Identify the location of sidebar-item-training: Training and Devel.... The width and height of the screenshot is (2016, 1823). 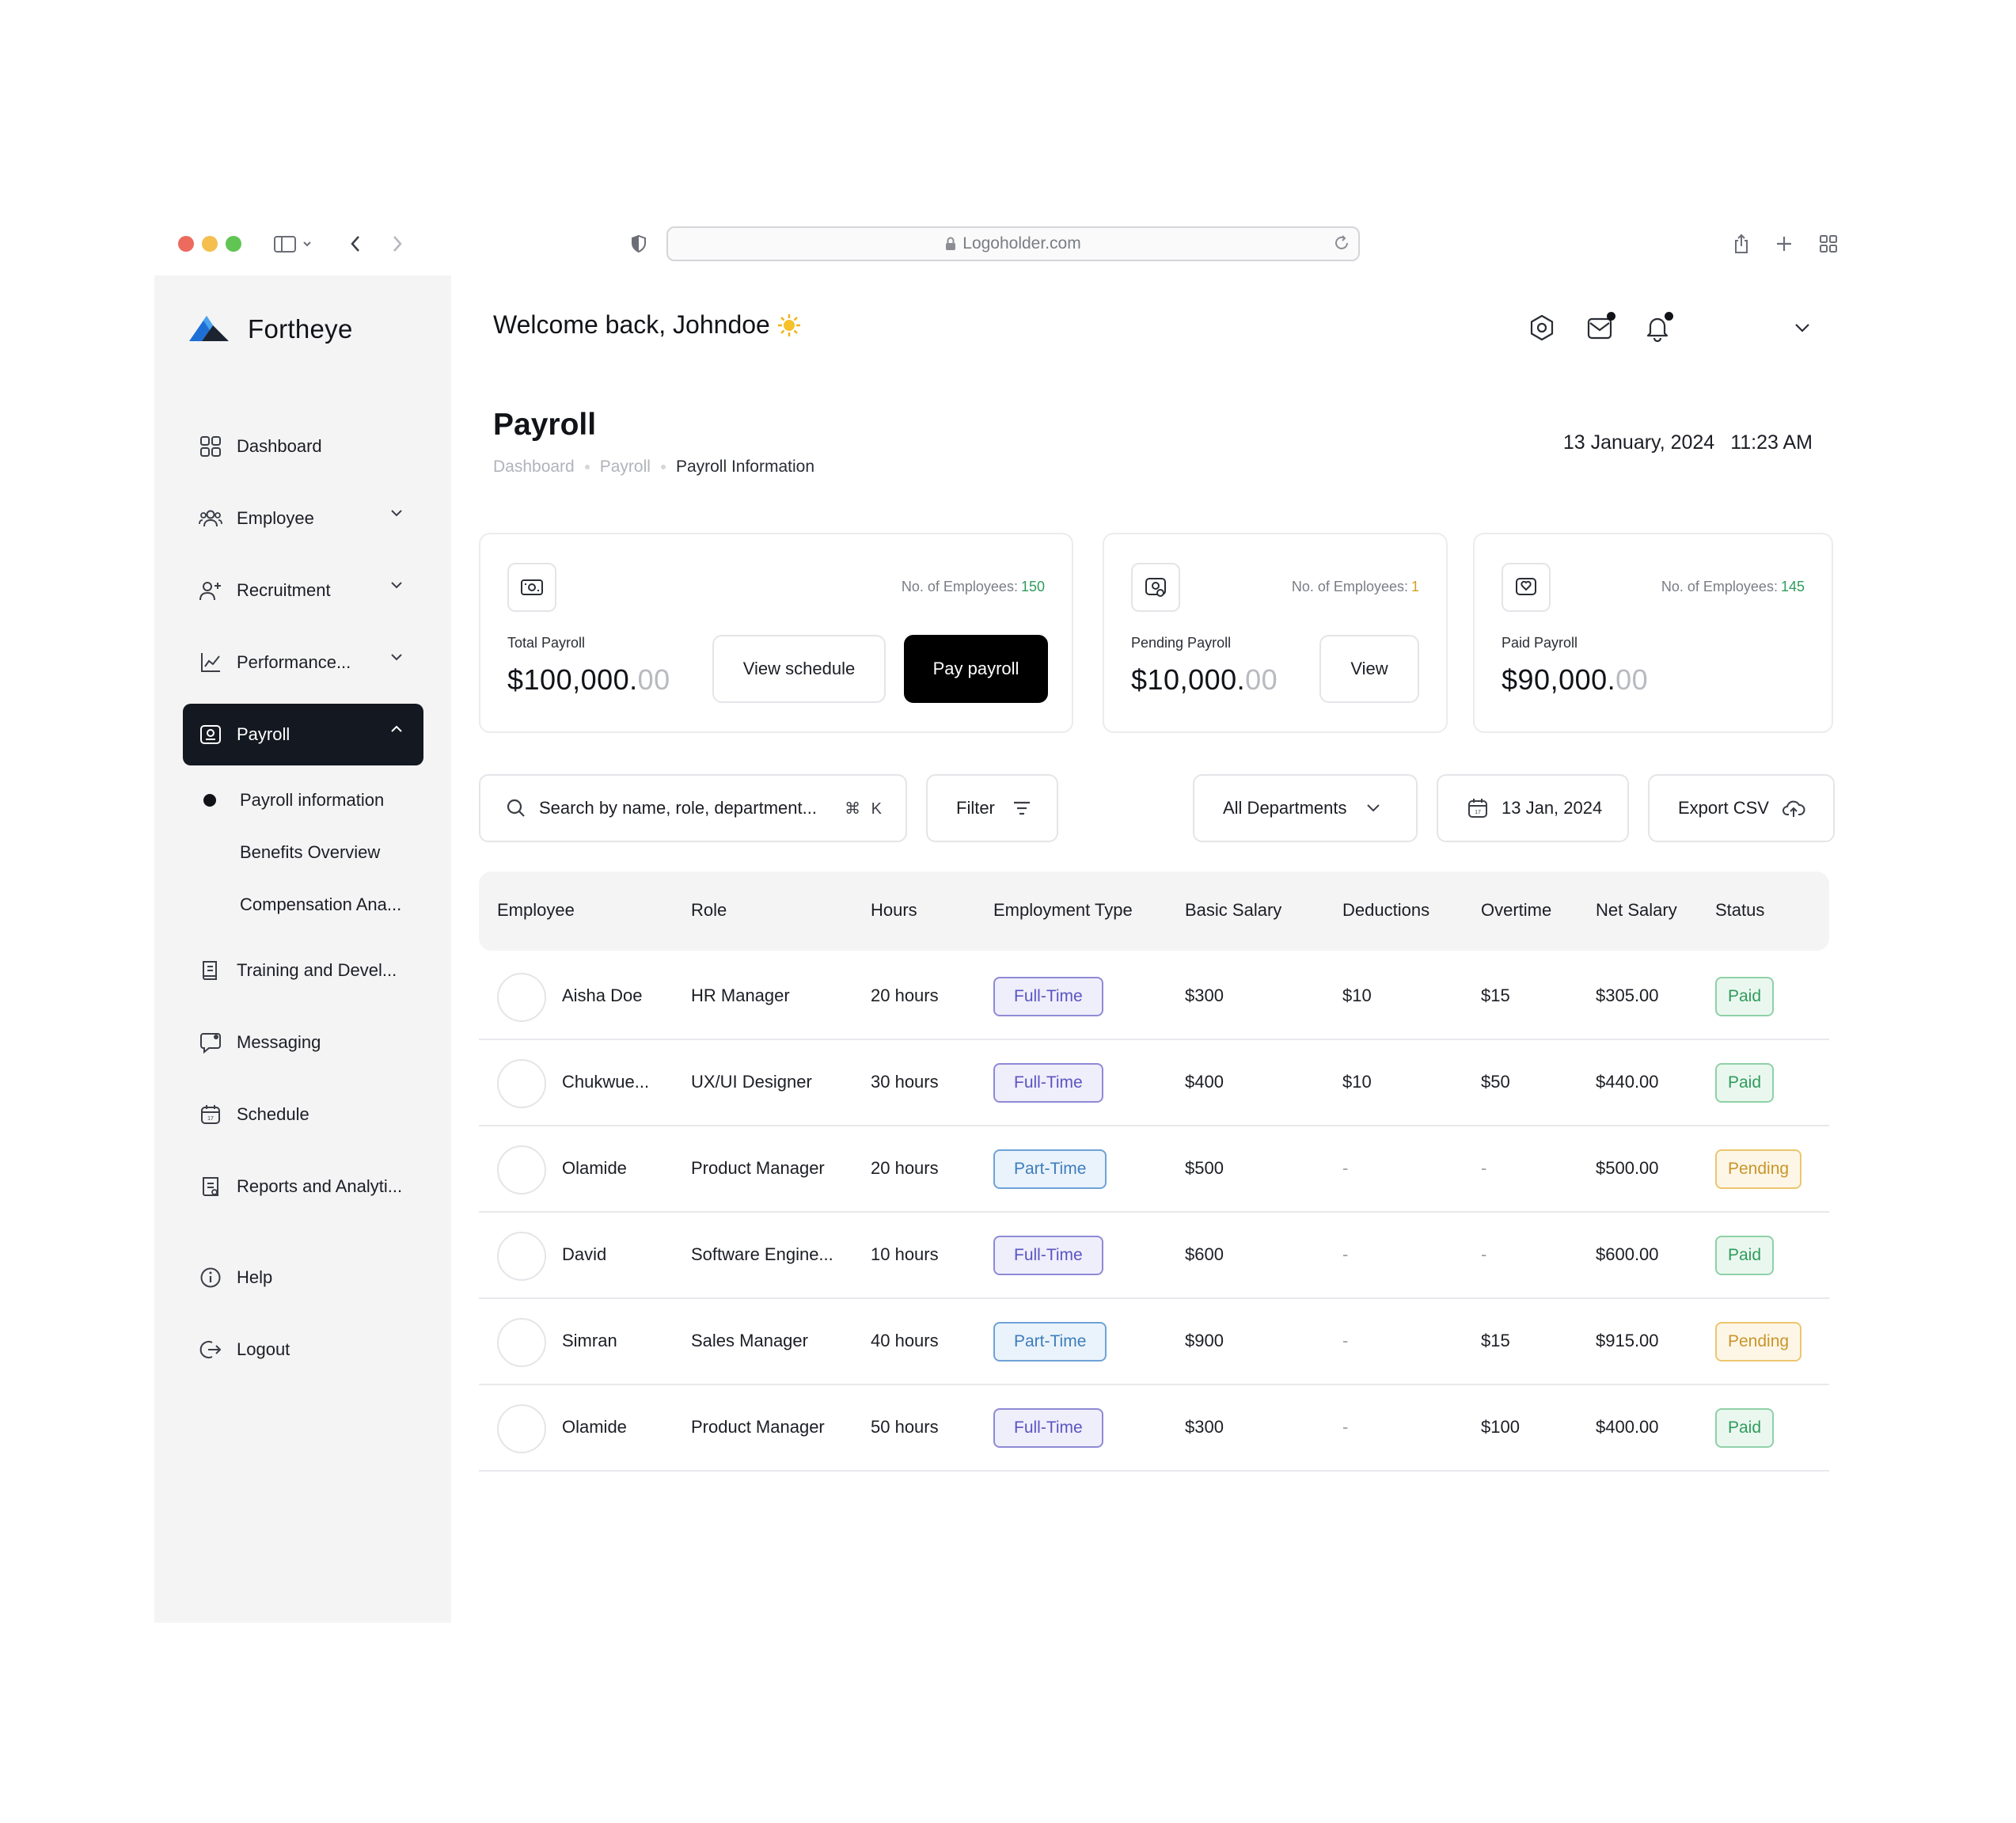
(303, 970).